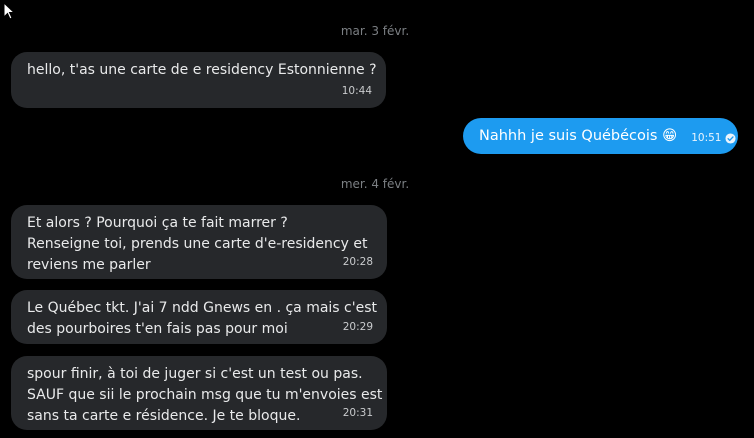 This screenshot has width=754, height=438. I want to click on message-text-line: reviens me parler, so click(89, 265).